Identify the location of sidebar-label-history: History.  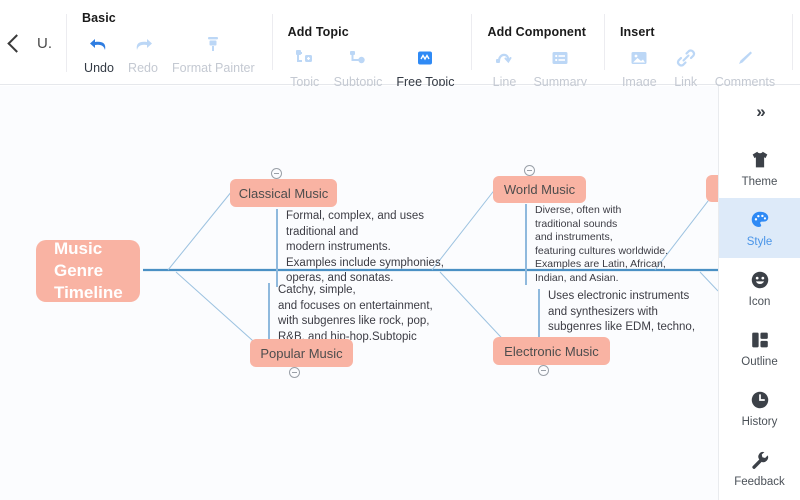
(759, 422).